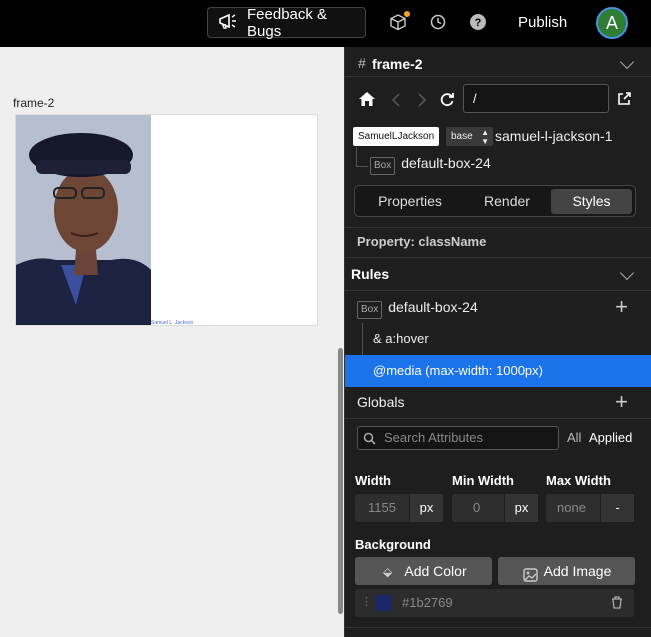 The height and width of the screenshot is (637, 651). Describe the element at coordinates (624, 100) in the screenshot. I see `open-external-icon` at that location.